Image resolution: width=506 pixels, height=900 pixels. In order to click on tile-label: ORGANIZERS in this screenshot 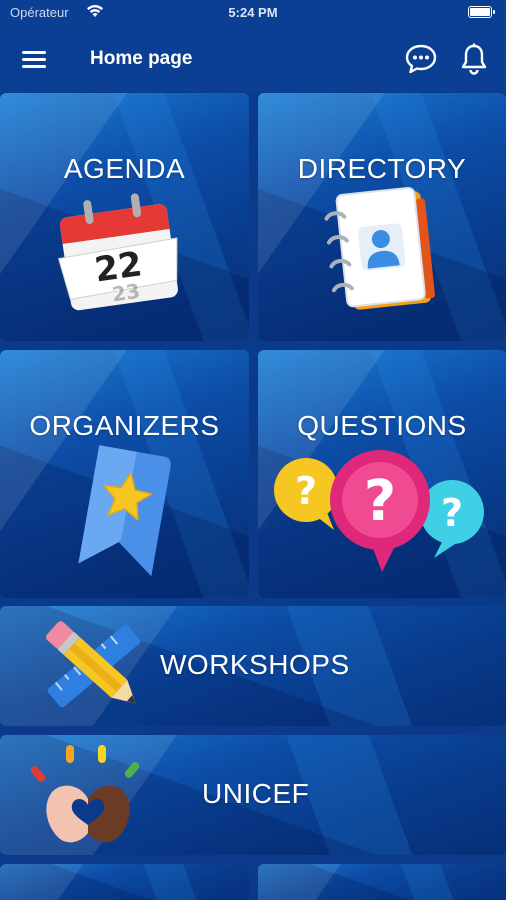, I will do `click(124, 425)`.